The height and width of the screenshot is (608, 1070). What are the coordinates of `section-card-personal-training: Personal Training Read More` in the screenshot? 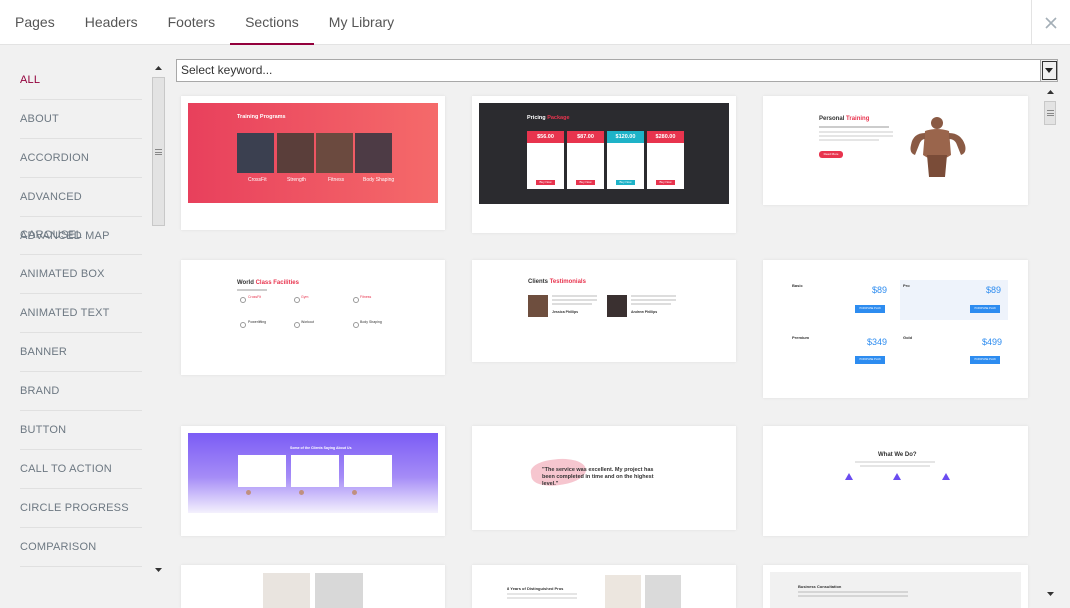 It's located at (895, 150).